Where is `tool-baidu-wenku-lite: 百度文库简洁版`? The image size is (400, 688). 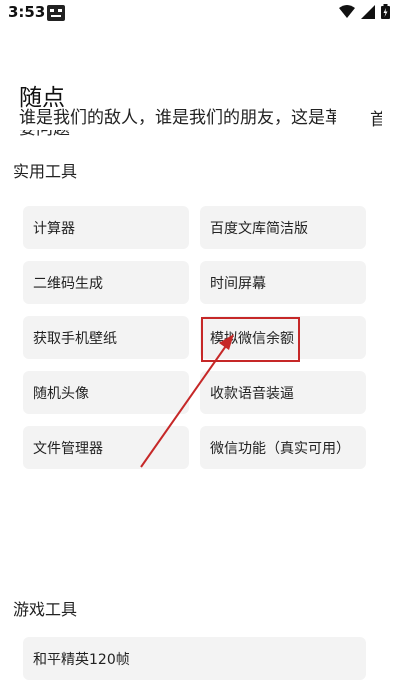
tool-baidu-wenku-lite: 百度文库简洁版 is located at coordinates (283, 227).